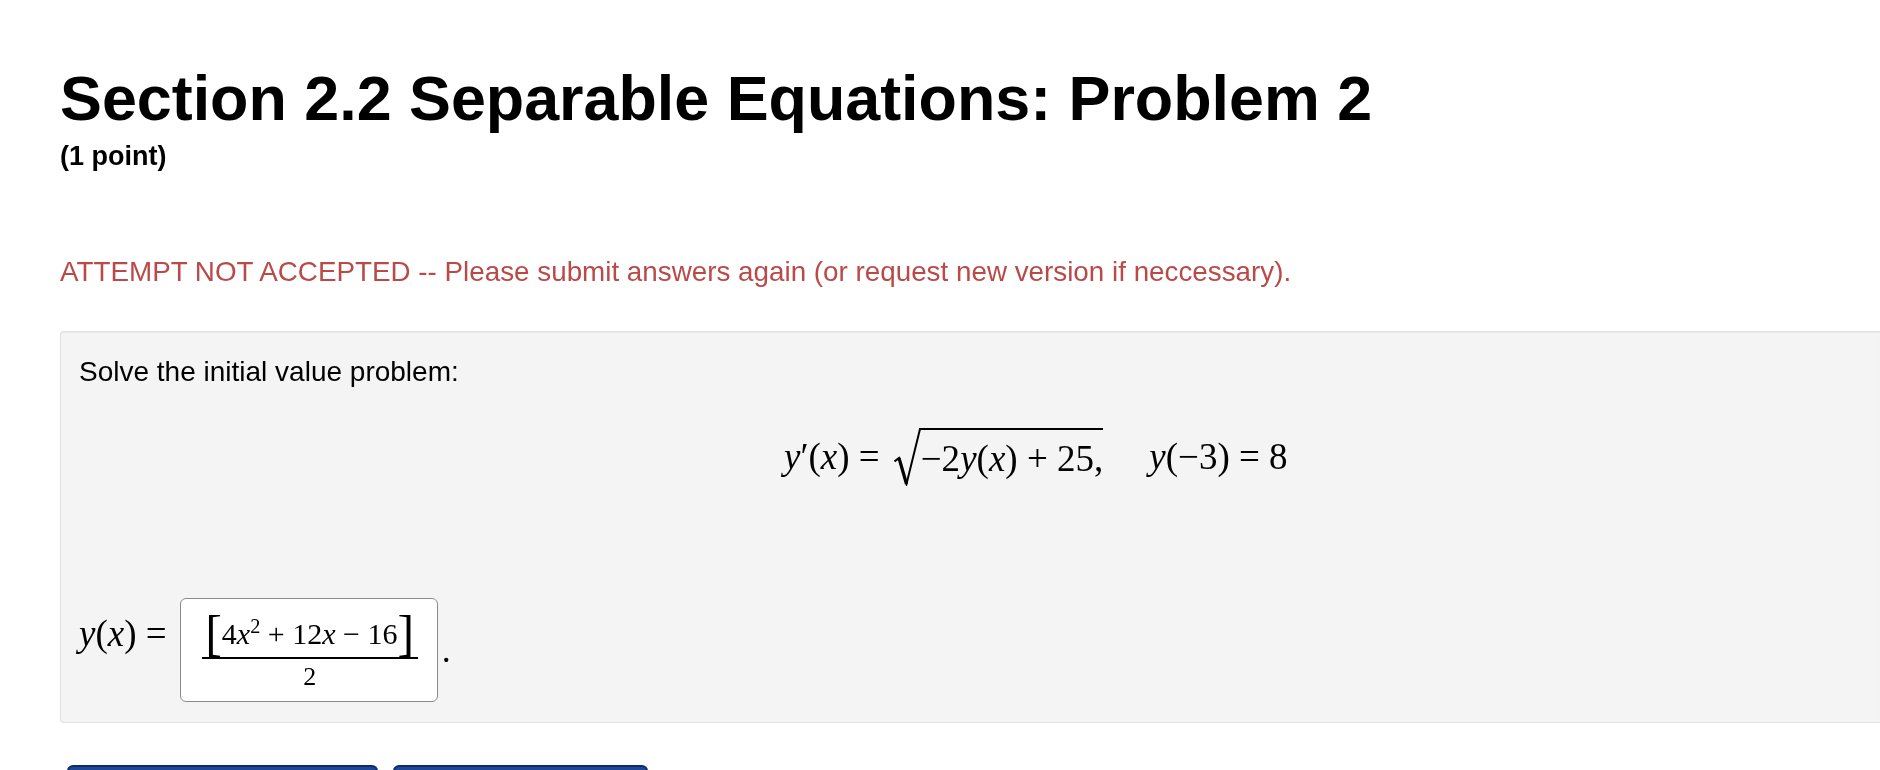 The height and width of the screenshot is (770, 1880). I want to click on points-label: (1 point), so click(113, 156).